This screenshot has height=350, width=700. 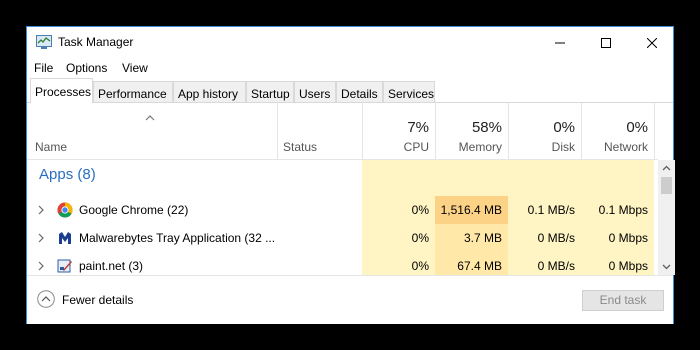 I want to click on group-cpu-cell, so click(x=398, y=178).